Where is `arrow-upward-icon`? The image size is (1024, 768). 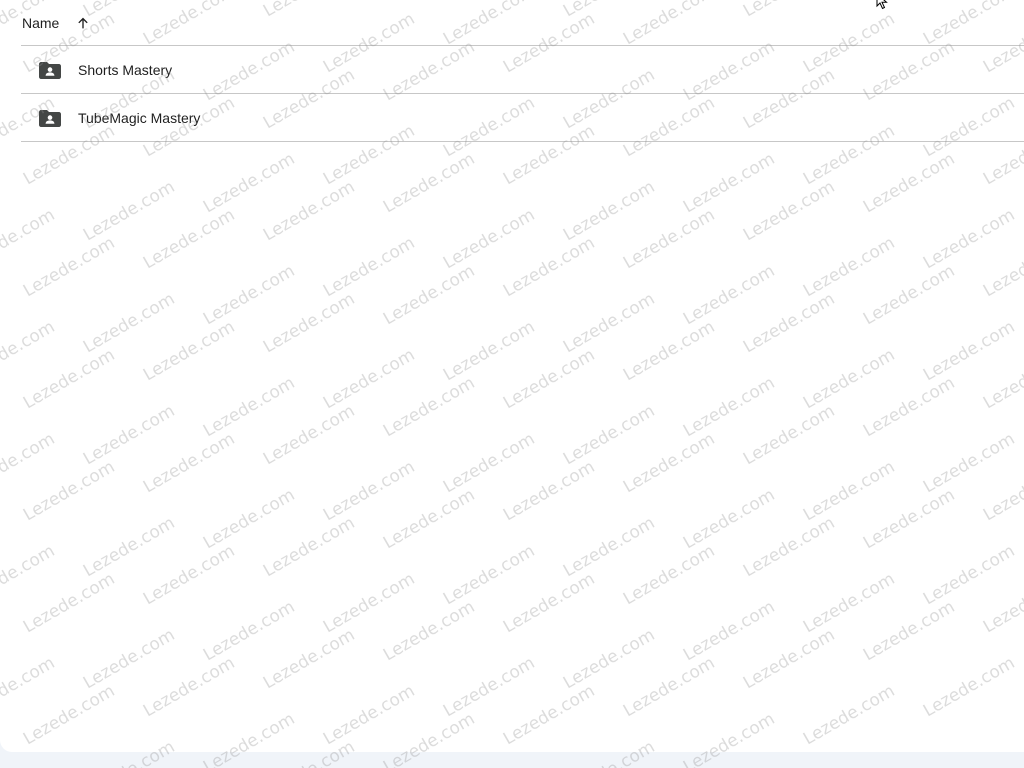 arrow-upward-icon is located at coordinates (83, 23).